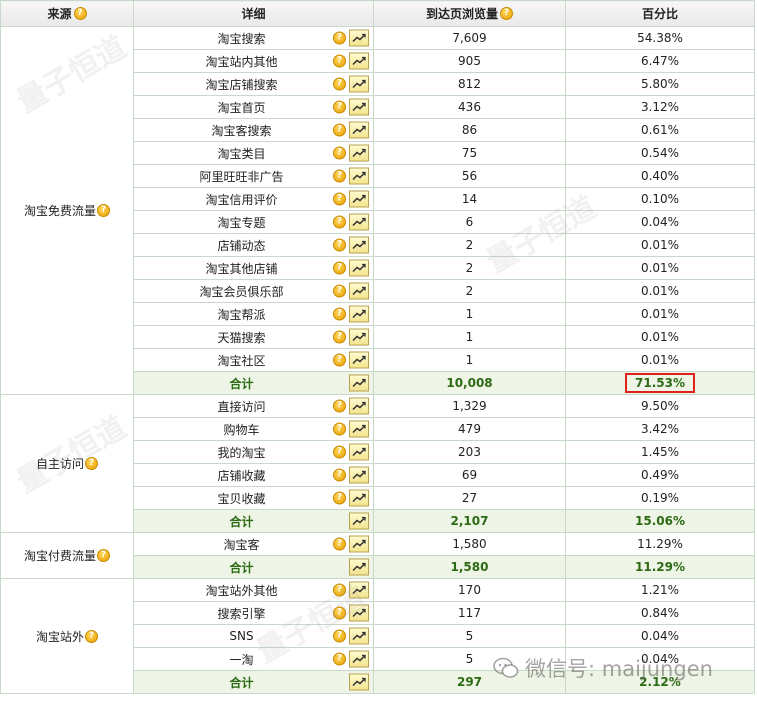  I want to click on percent-cell: 0.04%, so click(660, 222).